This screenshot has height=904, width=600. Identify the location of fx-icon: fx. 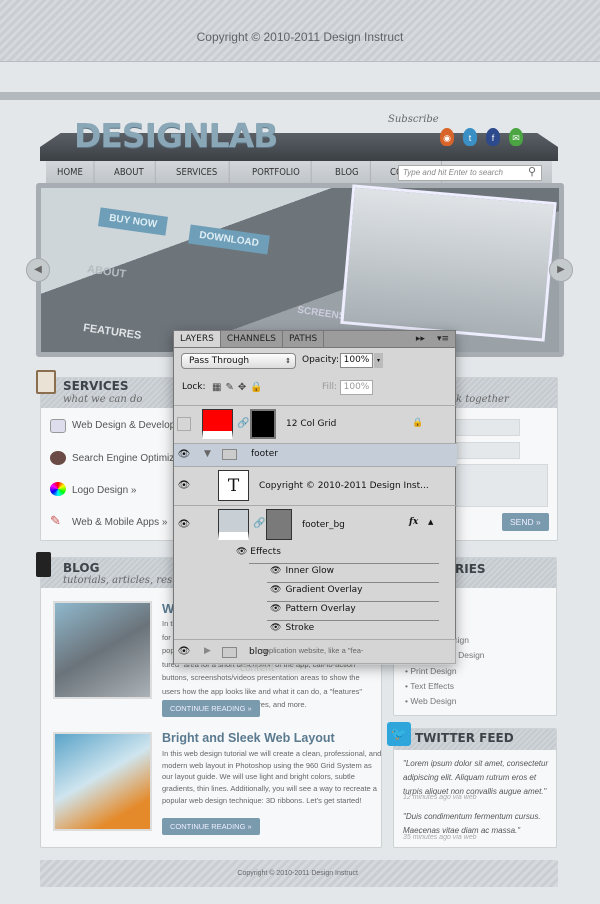
(413, 522).